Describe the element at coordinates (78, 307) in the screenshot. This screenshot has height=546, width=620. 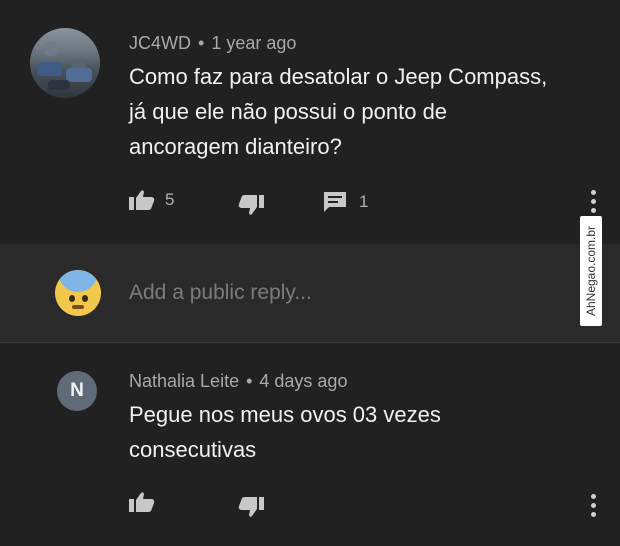
I see `emoji-mouth-shape` at that location.